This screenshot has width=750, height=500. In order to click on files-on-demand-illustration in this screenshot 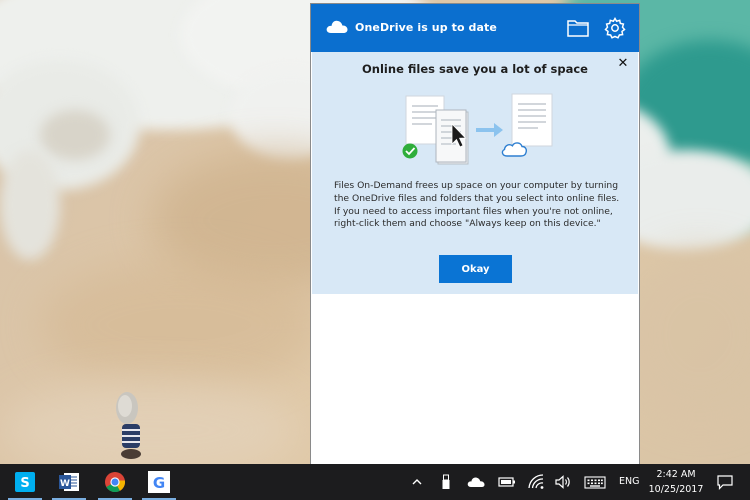, I will do `click(477, 129)`.